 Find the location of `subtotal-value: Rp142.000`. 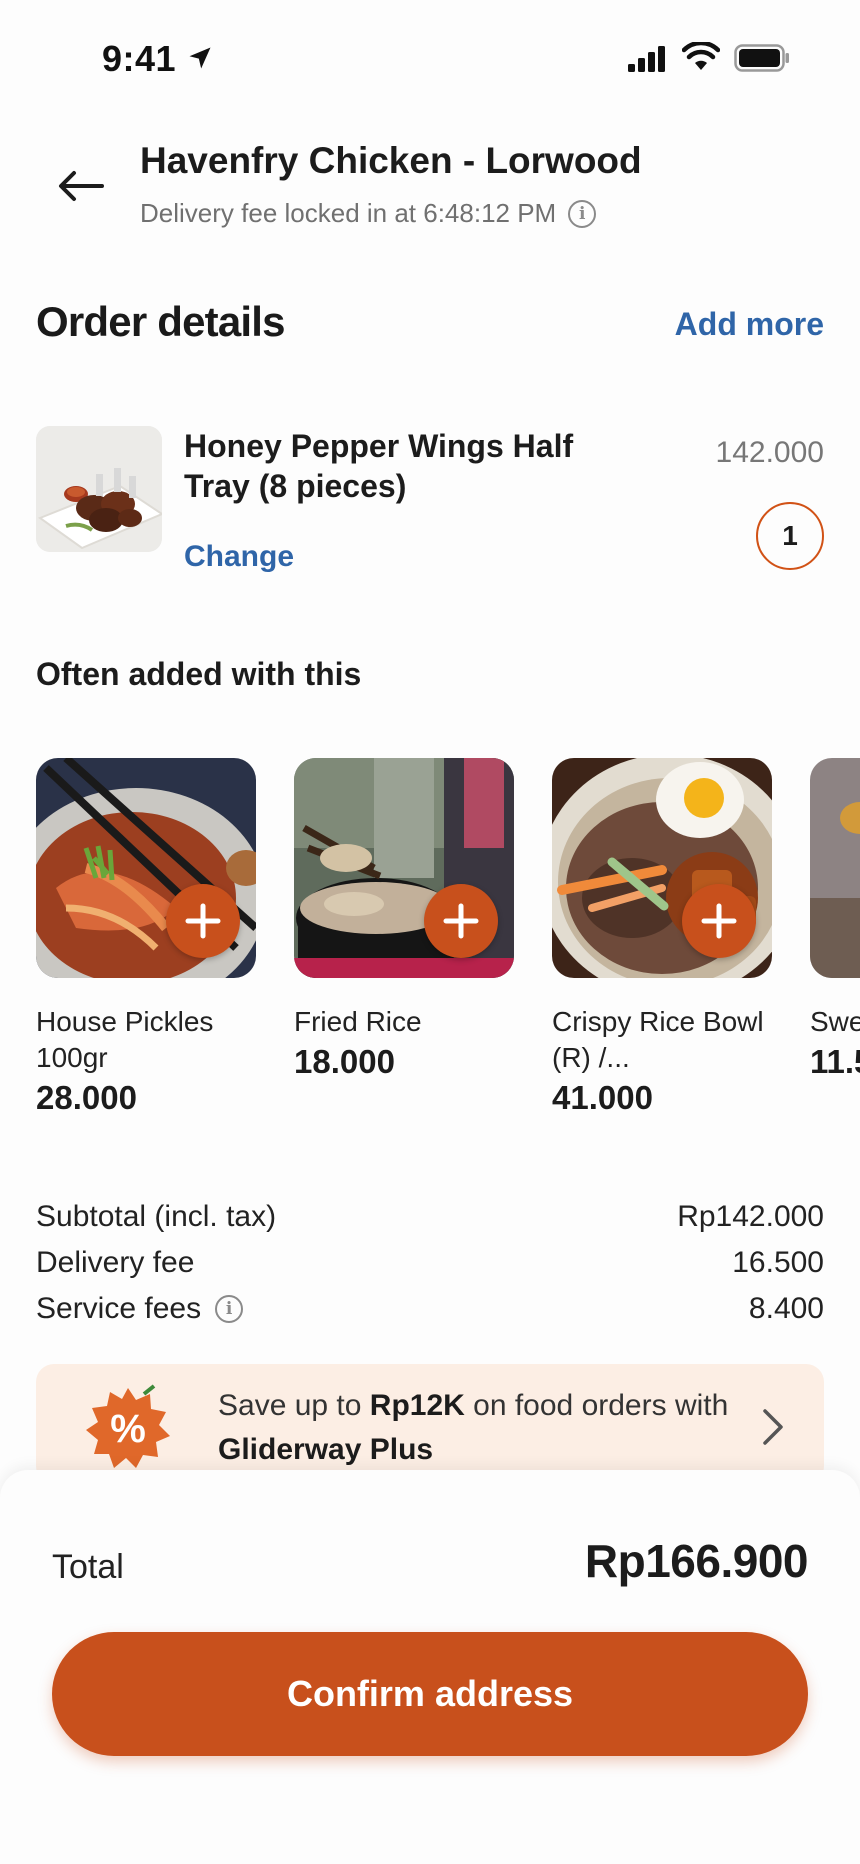

subtotal-value: Rp142.000 is located at coordinates (750, 1216).